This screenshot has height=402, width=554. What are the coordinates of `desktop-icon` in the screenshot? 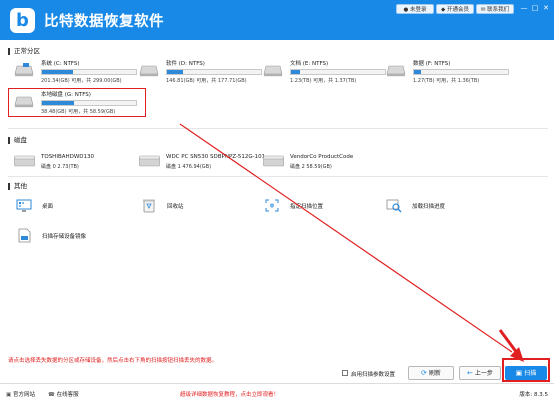 It's located at (24, 205).